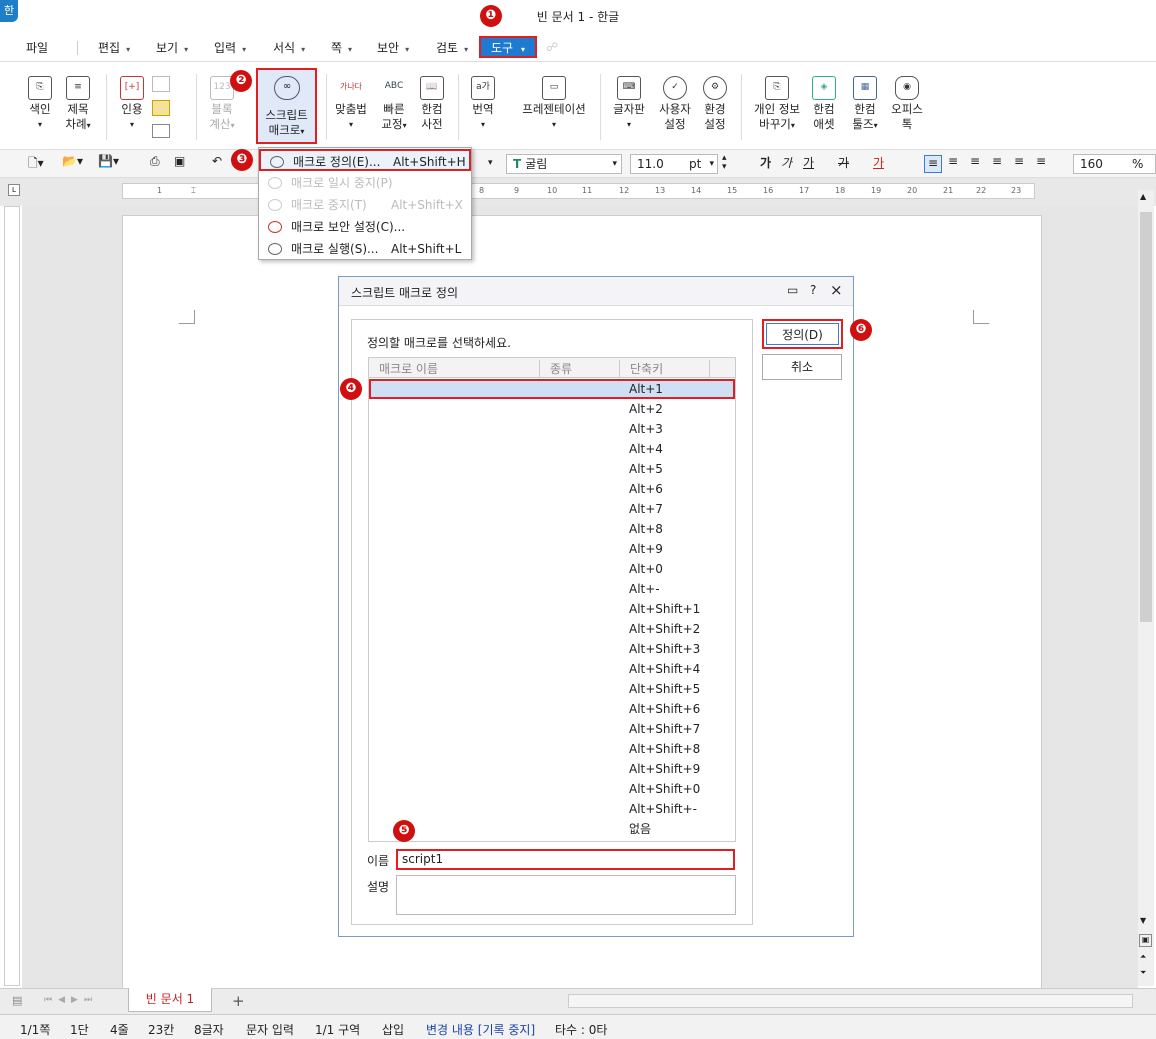  What do you see at coordinates (565, 859) in the screenshot?
I see `macro-name-input: script1` at bounding box center [565, 859].